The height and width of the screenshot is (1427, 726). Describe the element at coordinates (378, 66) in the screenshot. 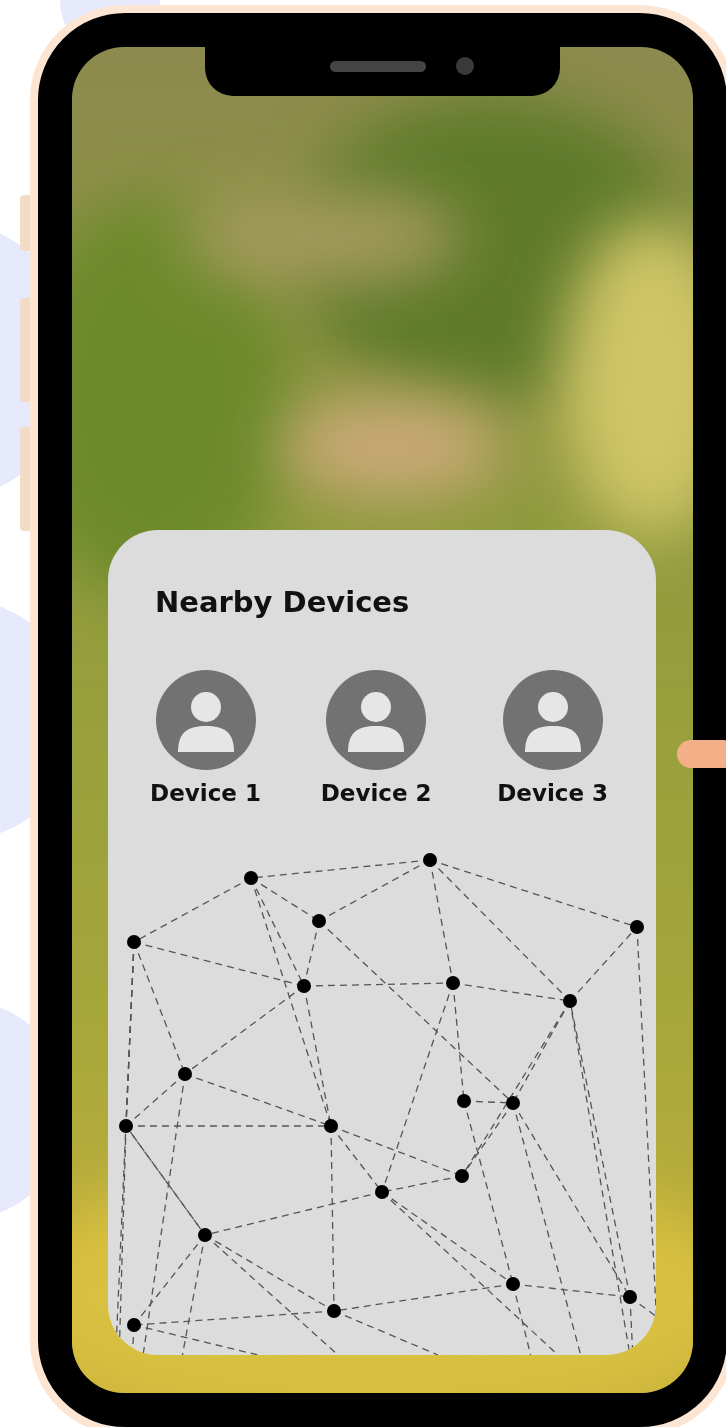

I see `speaker-icon` at that location.